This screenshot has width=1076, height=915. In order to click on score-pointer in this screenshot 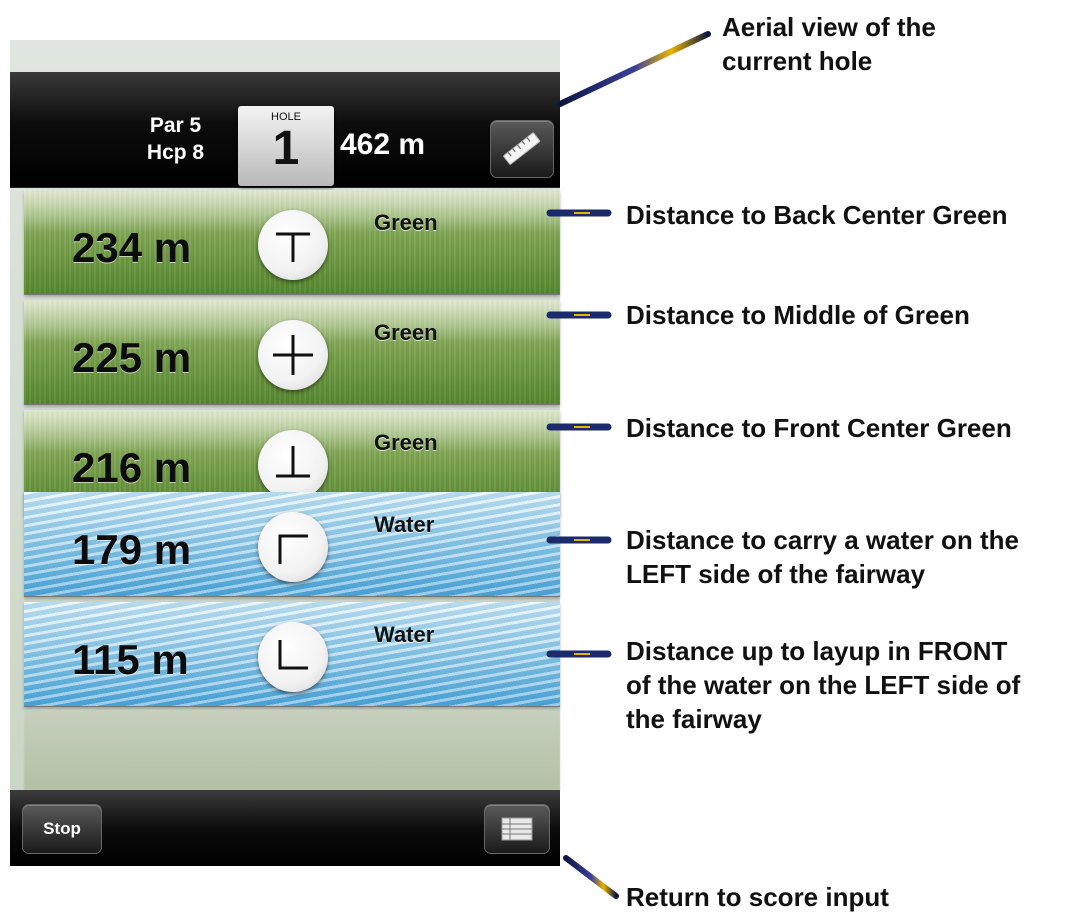, I will do `click(591, 877)`.